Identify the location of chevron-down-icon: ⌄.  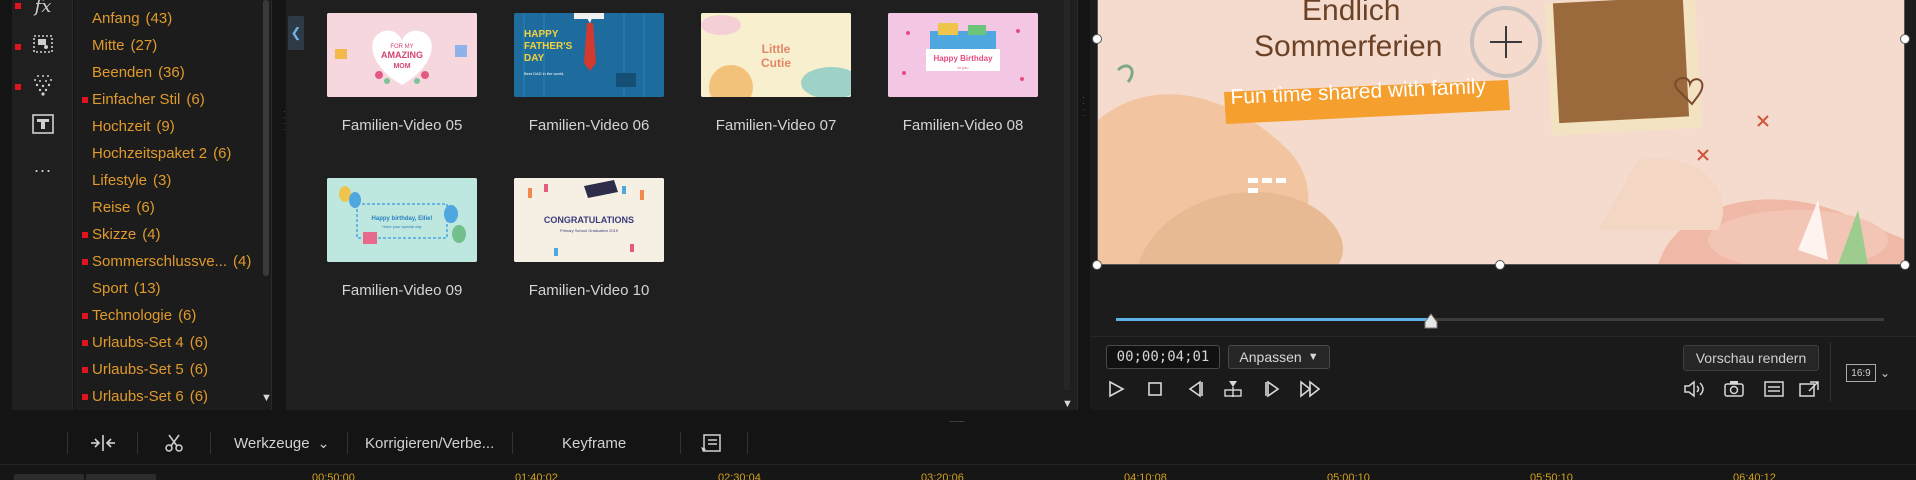
(323, 442).